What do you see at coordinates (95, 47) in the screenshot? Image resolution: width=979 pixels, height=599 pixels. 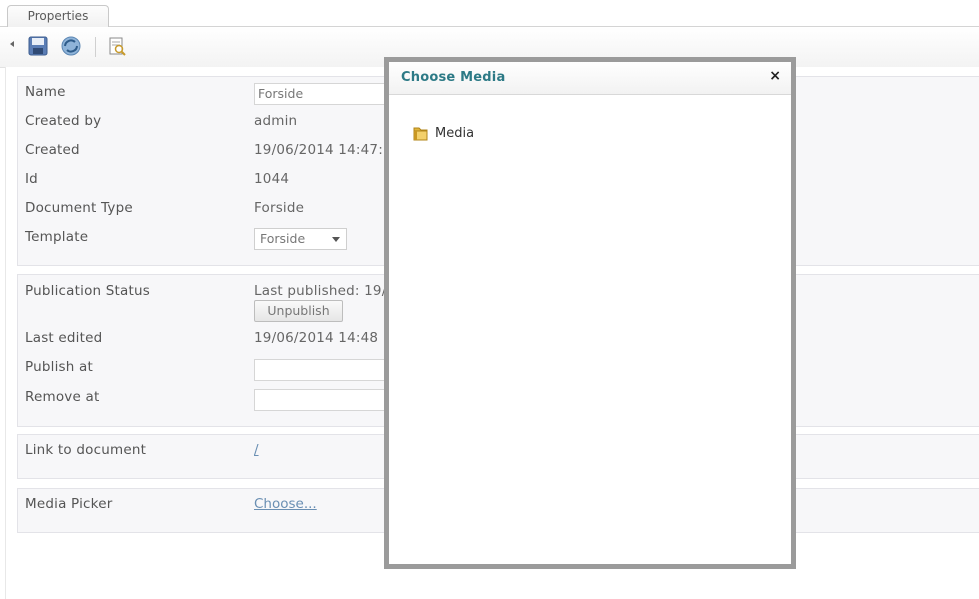 I see `toolbar-separator` at bounding box center [95, 47].